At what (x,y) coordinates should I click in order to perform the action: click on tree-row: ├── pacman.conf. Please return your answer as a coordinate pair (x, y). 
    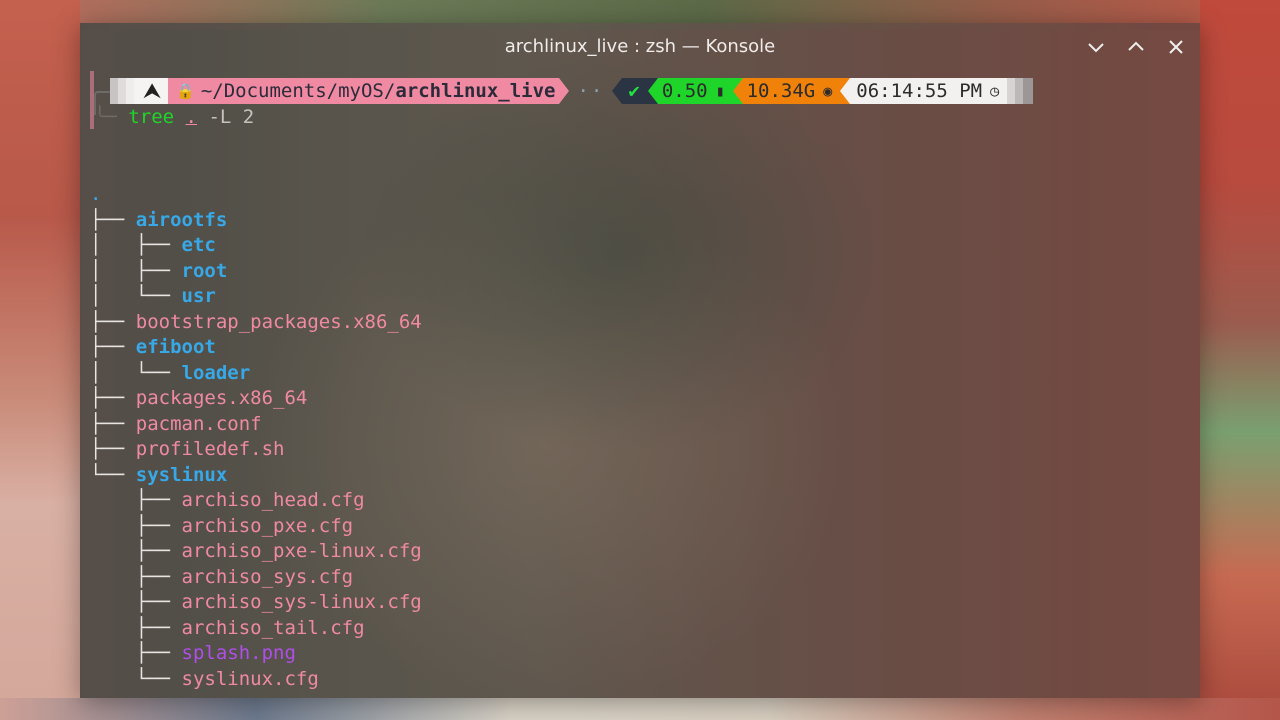
    Looking at the image, I should click on (256, 425).